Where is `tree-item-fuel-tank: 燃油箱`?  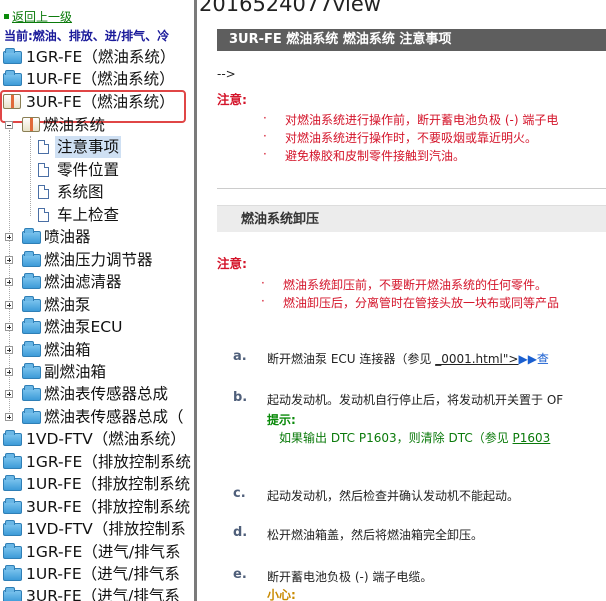
tree-item-fuel-tank: 燃油箱 is located at coordinates (97, 350).